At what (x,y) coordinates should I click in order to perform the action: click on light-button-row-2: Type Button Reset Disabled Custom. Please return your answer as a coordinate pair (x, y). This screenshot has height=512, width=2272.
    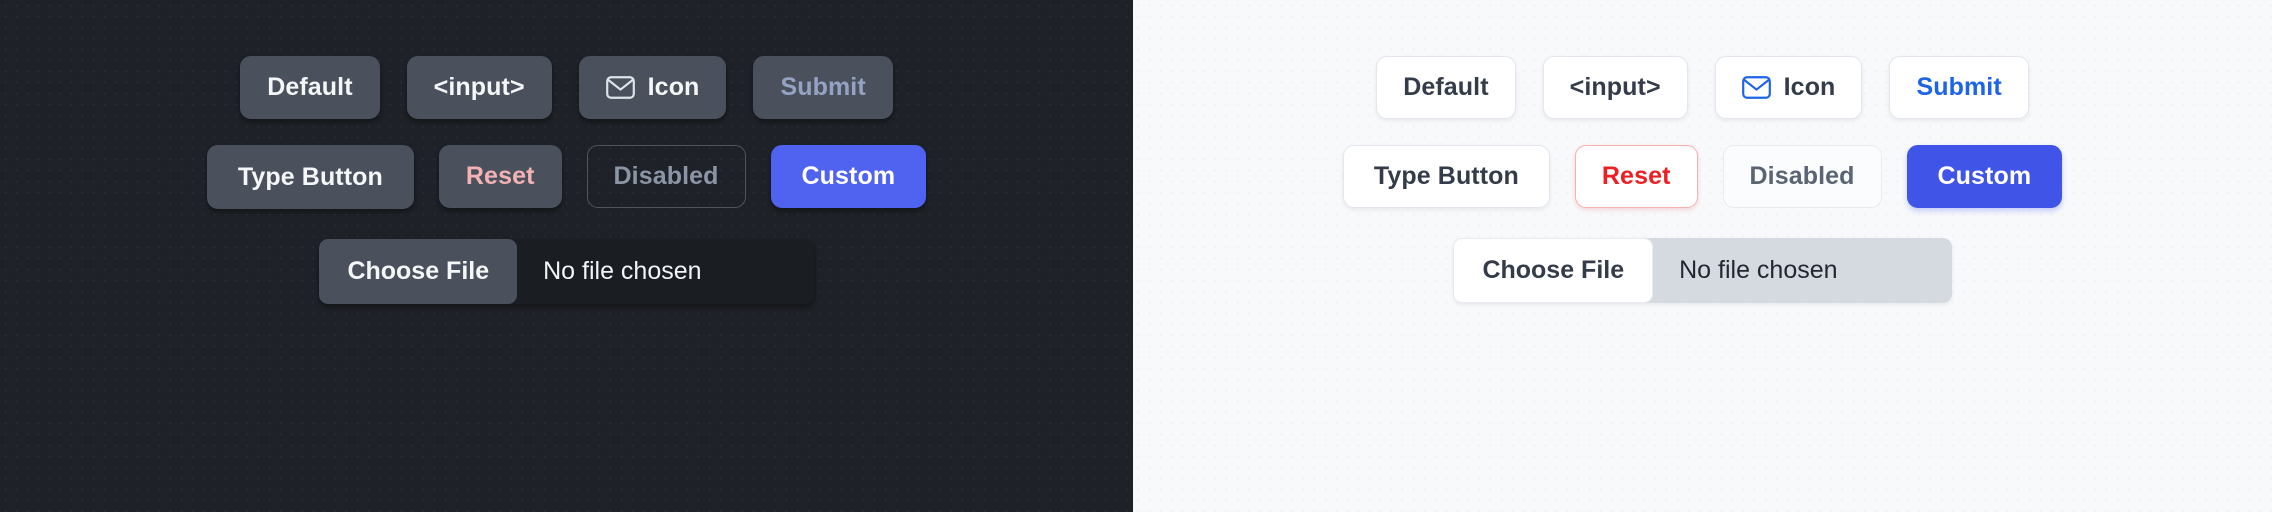
    Looking at the image, I should click on (1702, 176).